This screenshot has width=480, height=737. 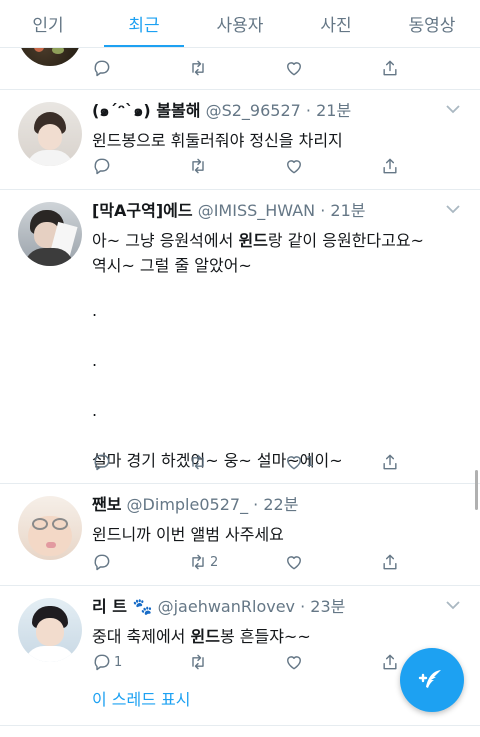 What do you see at coordinates (188, 504) in the screenshot?
I see `user-handle: @Dimple0527_` at bounding box center [188, 504].